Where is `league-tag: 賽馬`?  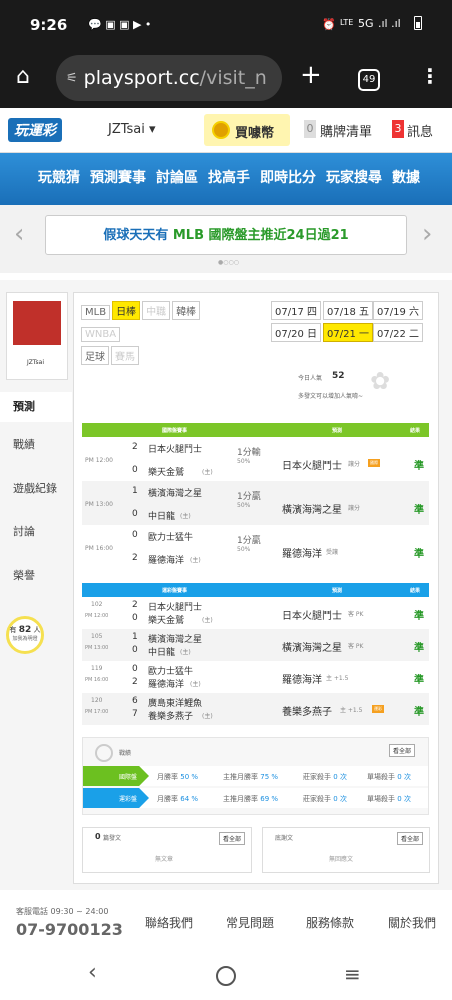 league-tag: 賽馬 is located at coordinates (125, 355).